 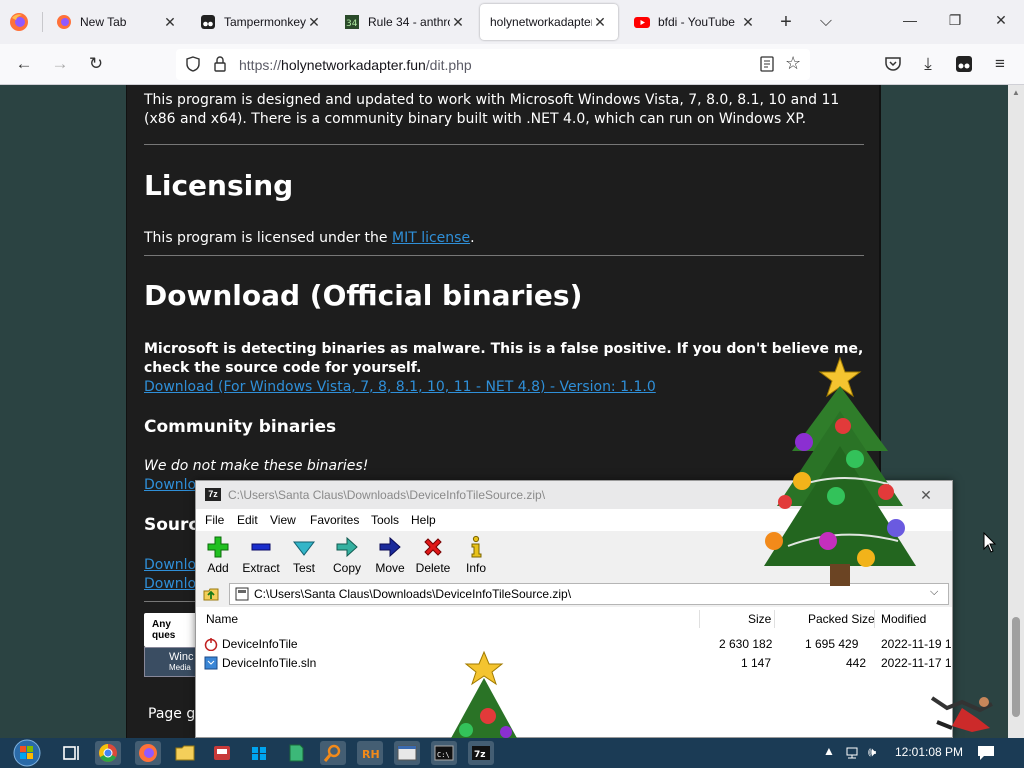 I want to click on firefox-taskbar-icon, so click(x=148, y=753).